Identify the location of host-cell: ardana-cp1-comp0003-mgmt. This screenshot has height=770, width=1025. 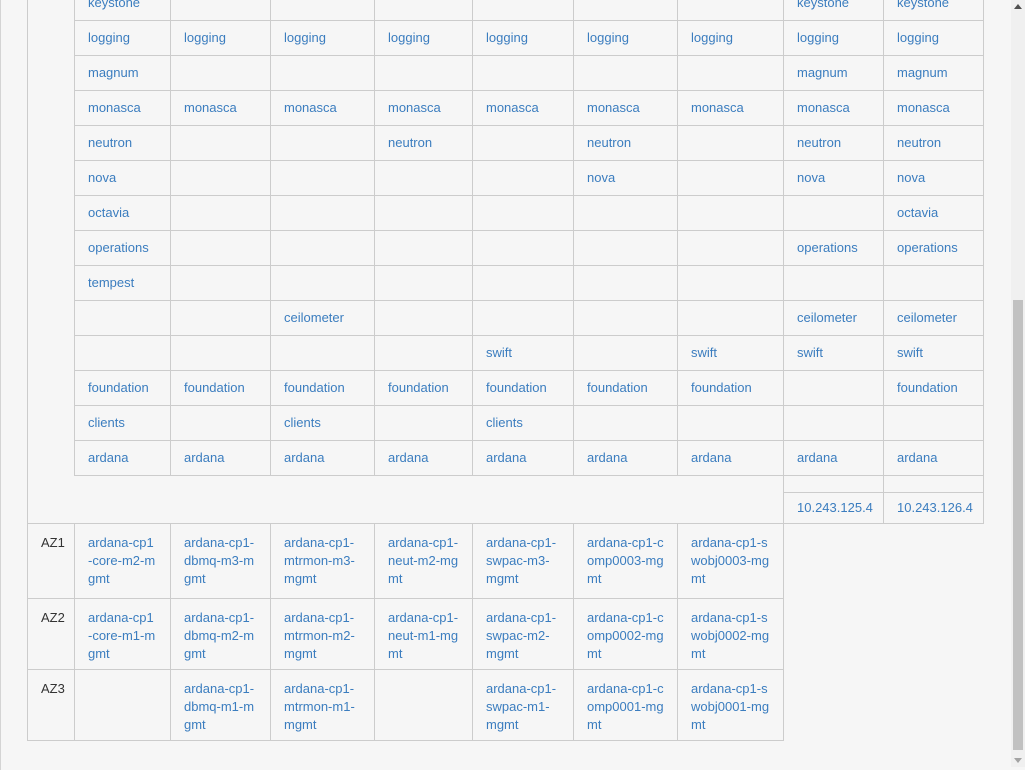
(625, 561).